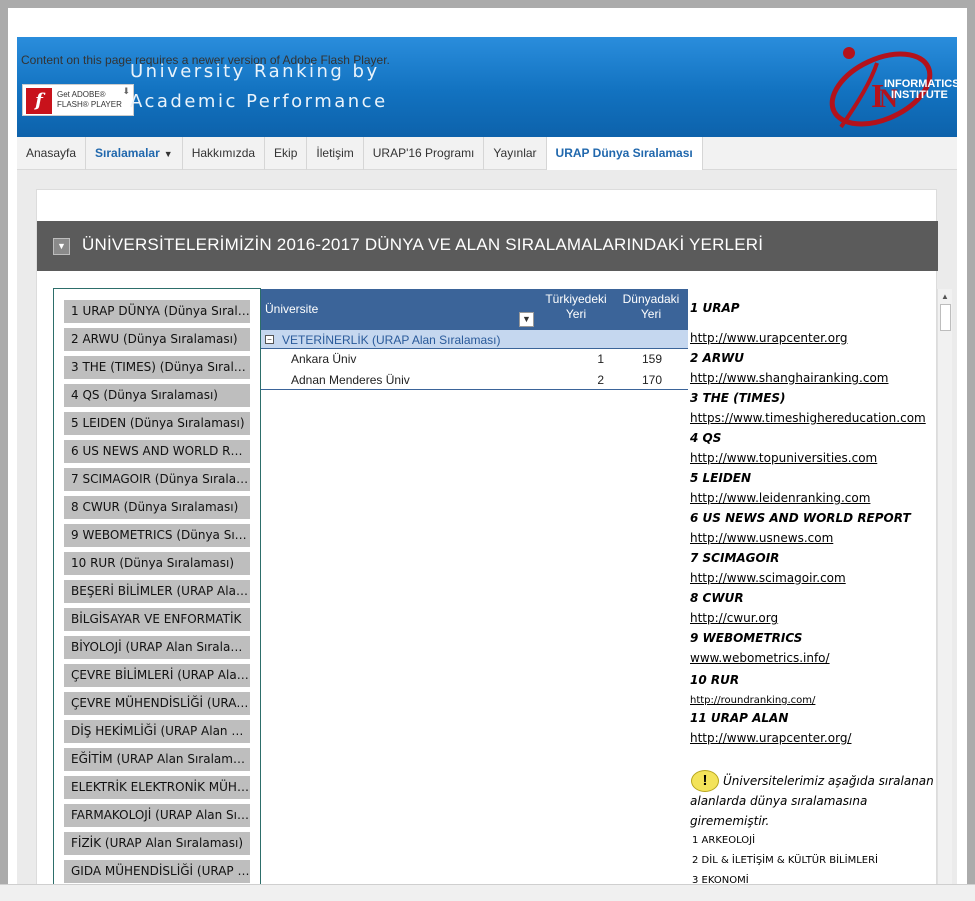 The image size is (975, 901). I want to click on slicer-item: 2 ARWU (Dünya Sıralaması), so click(157, 339).